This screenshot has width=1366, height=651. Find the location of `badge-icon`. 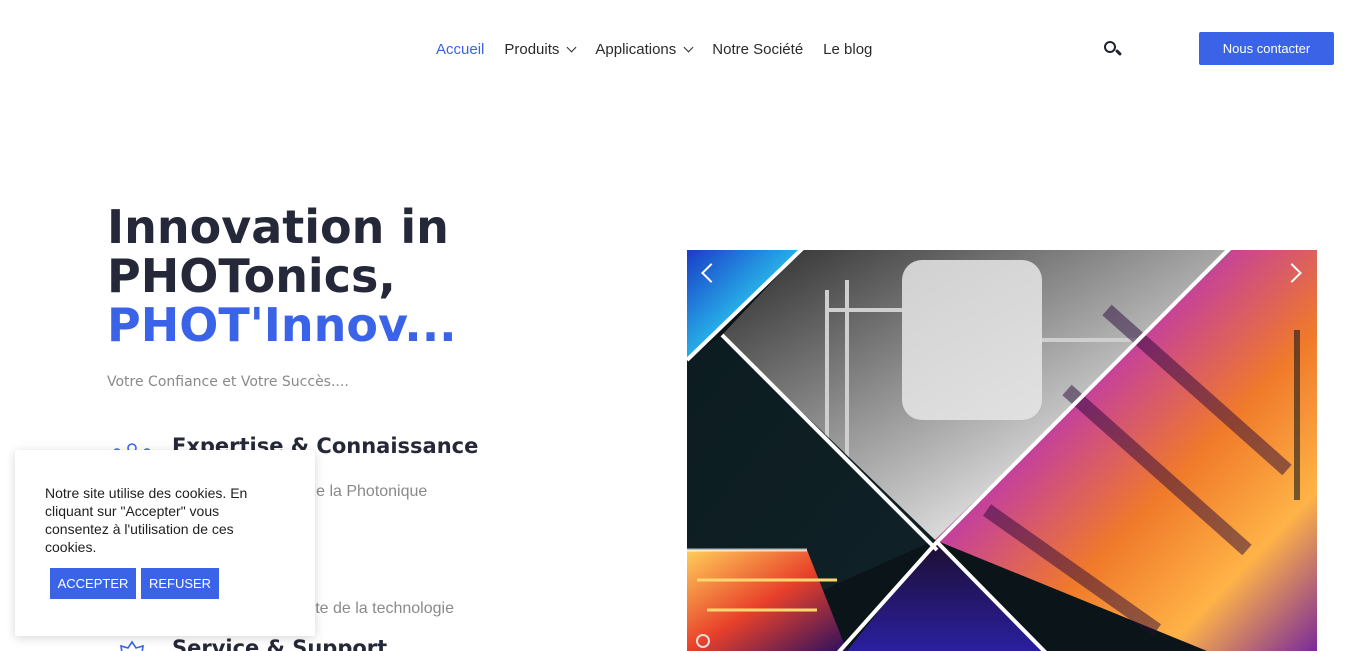

badge-icon is located at coordinates (132, 645).